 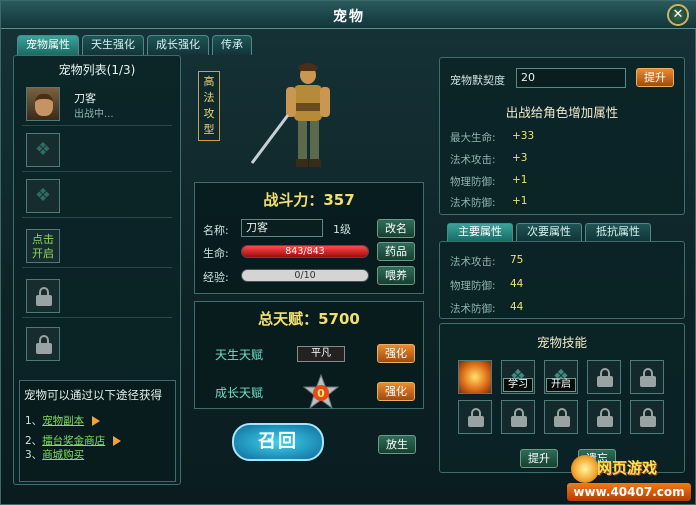 What do you see at coordinates (239, 355) in the screenshot?
I see `innate-talent-label: 天生天赋` at bounding box center [239, 355].